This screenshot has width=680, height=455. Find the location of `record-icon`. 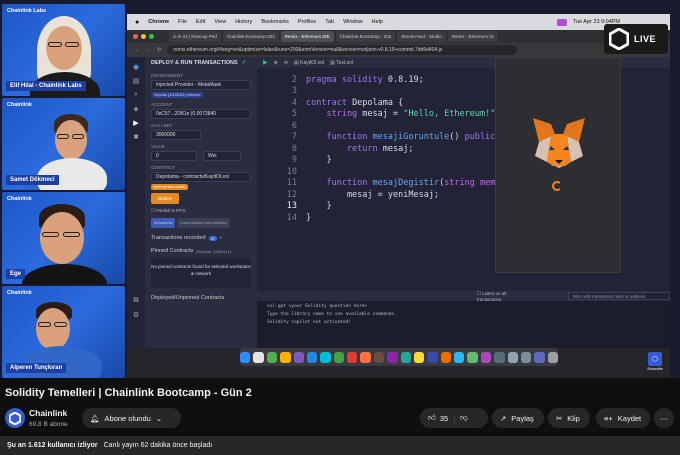

record-icon is located at coordinates (561, 22).